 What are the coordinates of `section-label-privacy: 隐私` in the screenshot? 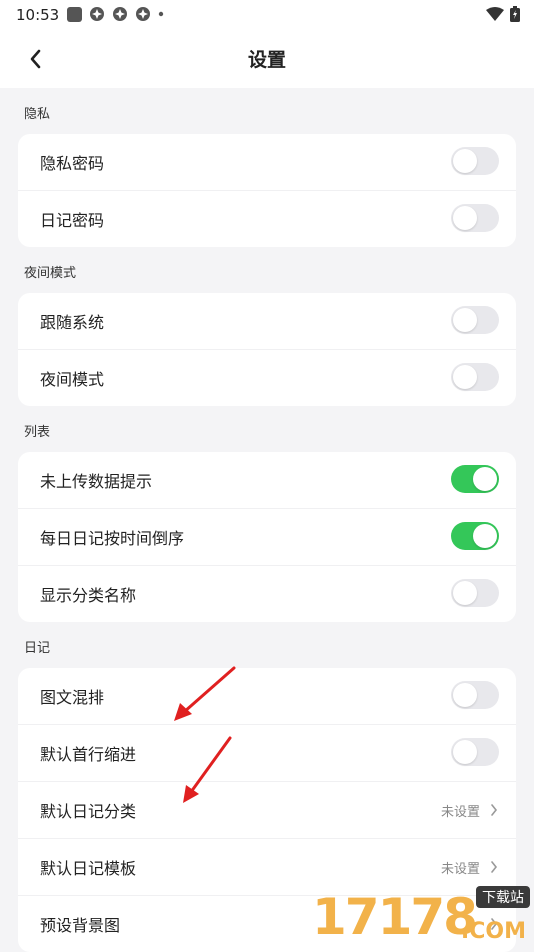 It's located at (37, 114).